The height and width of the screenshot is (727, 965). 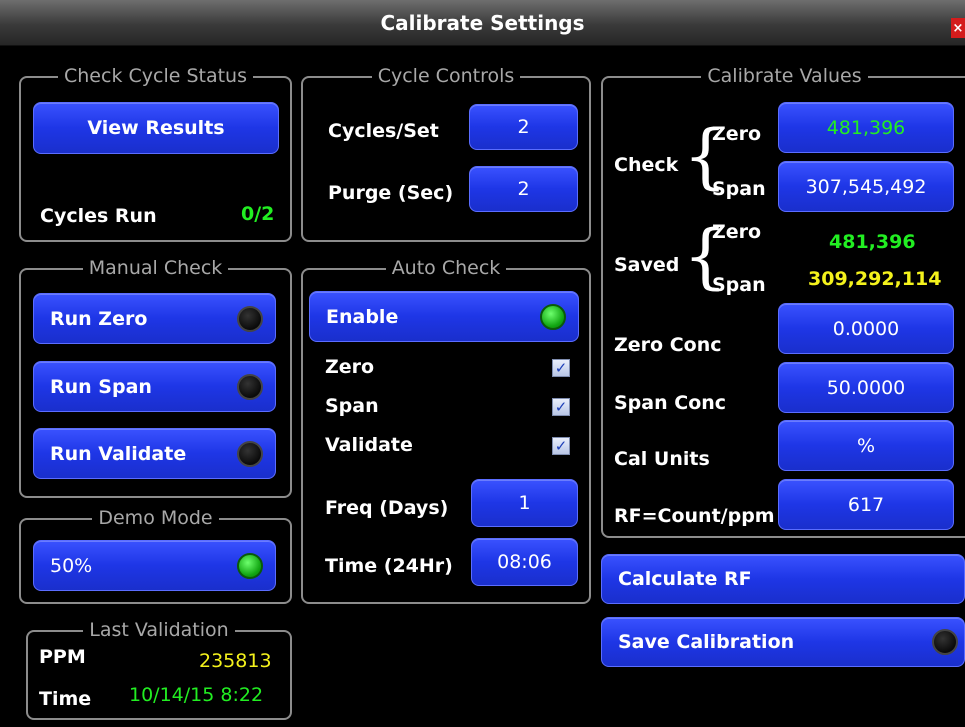 What do you see at coordinates (250, 453) in the screenshot?
I see `run-validate-led-icon` at bounding box center [250, 453].